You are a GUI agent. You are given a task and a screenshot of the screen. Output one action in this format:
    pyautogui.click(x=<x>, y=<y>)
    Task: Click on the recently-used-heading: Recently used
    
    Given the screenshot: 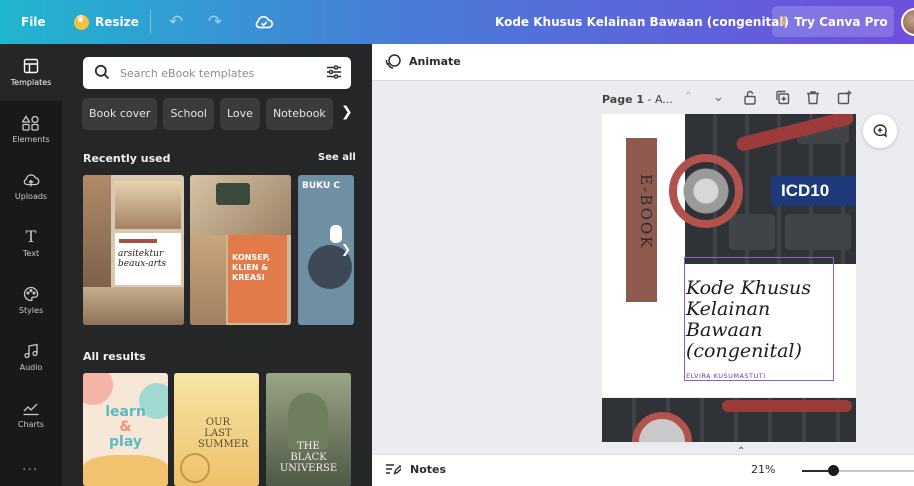 What is the action you would take?
    pyautogui.click(x=127, y=158)
    